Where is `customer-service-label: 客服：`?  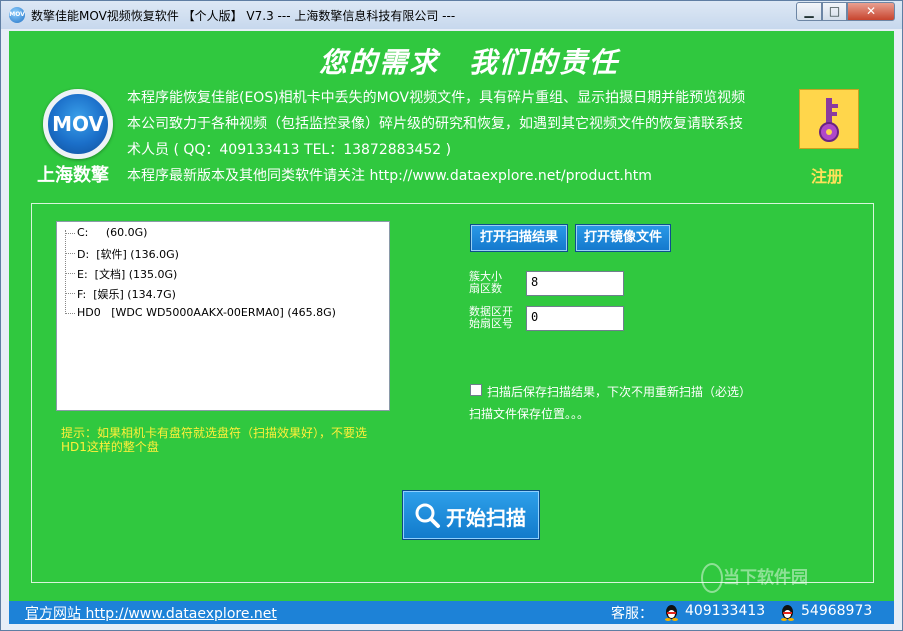 customer-service-label: 客服： is located at coordinates (632, 614).